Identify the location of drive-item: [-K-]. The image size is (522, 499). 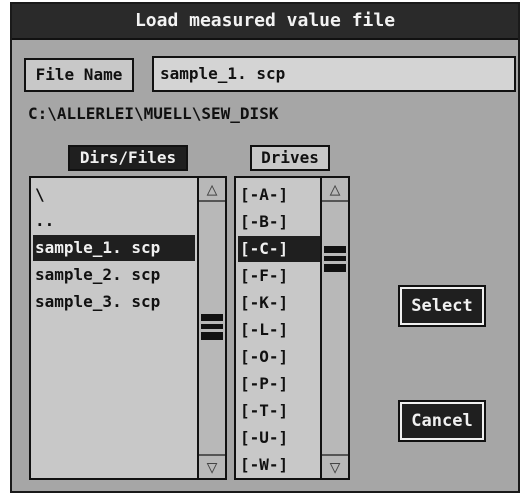
(279, 303).